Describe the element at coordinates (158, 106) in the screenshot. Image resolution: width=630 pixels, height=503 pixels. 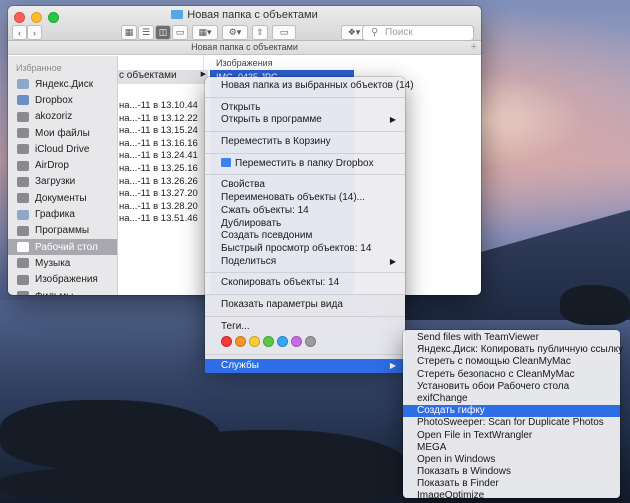
I see `list-item: на...-11 в 13.10.44` at that location.